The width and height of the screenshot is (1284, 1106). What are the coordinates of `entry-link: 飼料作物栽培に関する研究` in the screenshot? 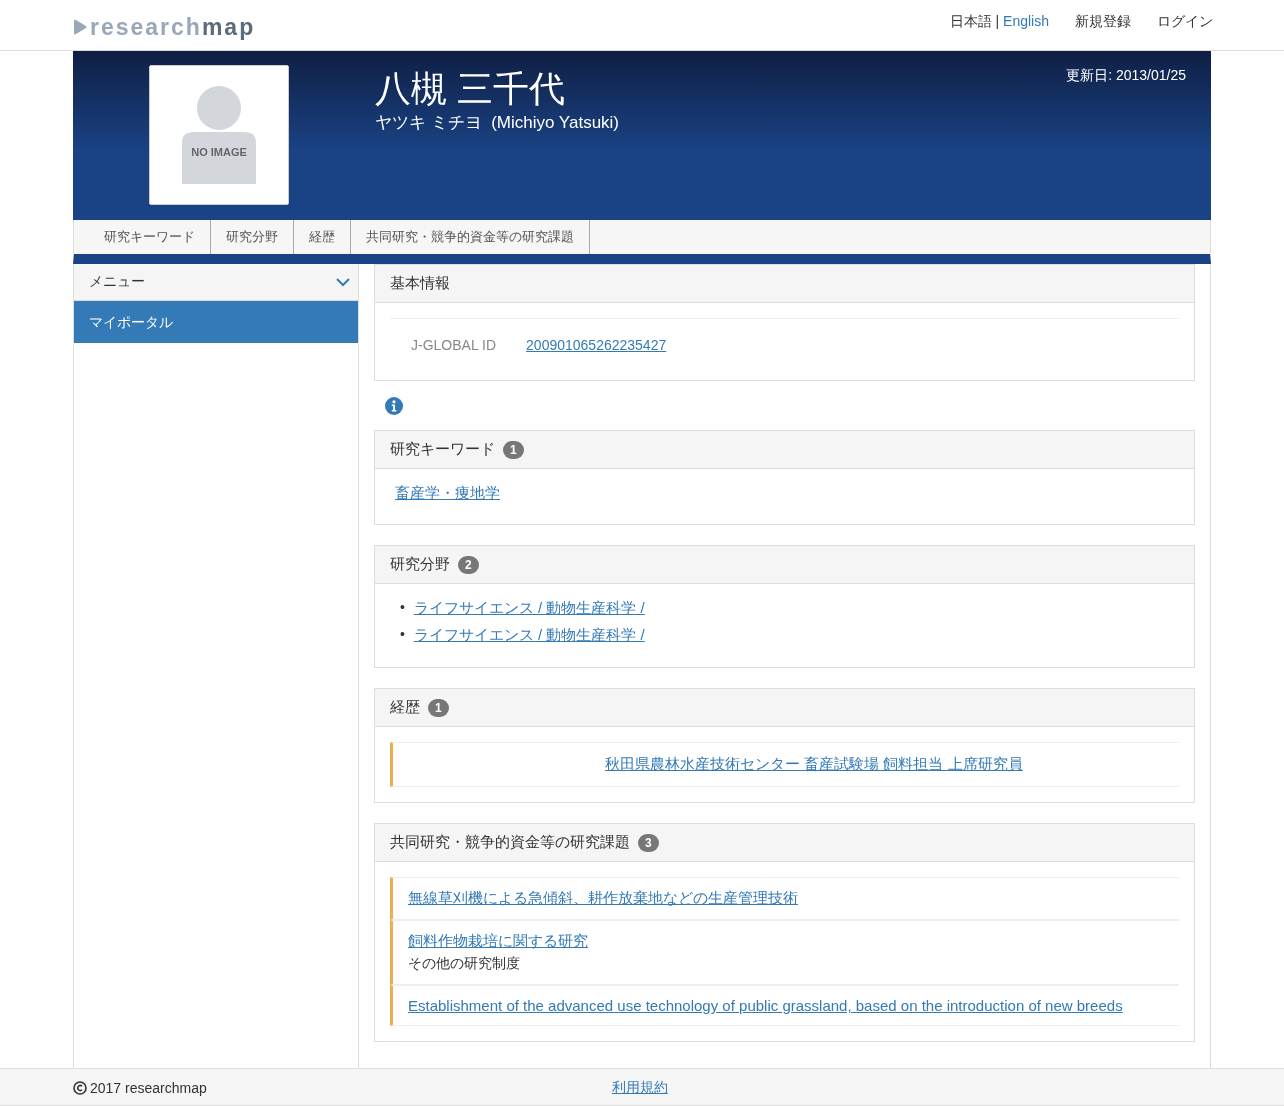 It's located at (498, 940).